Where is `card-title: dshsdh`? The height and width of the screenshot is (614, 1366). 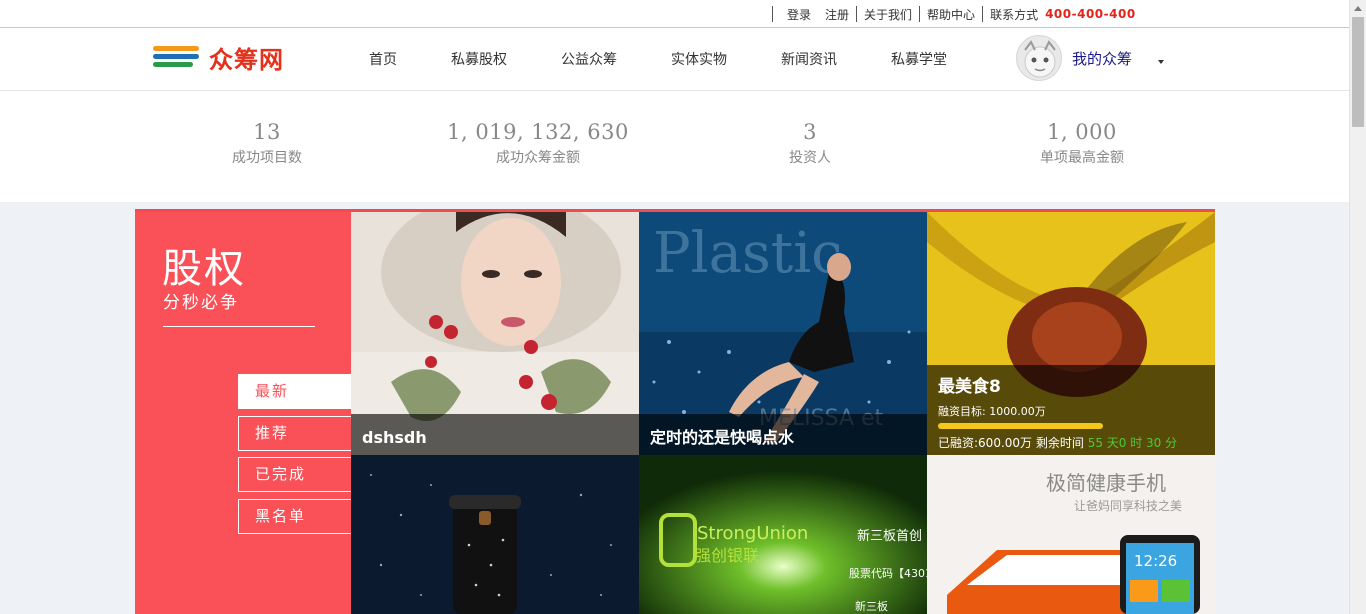 card-title: dshsdh is located at coordinates (394, 437).